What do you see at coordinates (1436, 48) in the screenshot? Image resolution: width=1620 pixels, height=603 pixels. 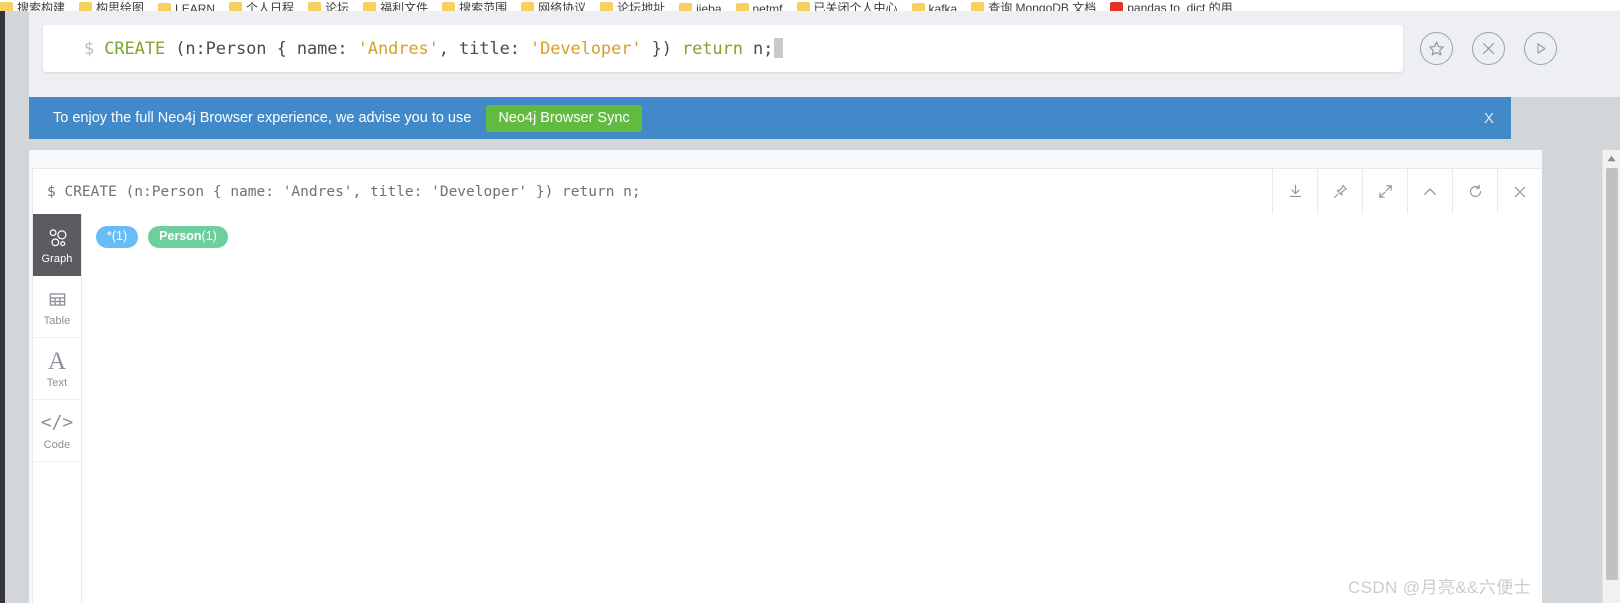 I see `favorite-button` at bounding box center [1436, 48].